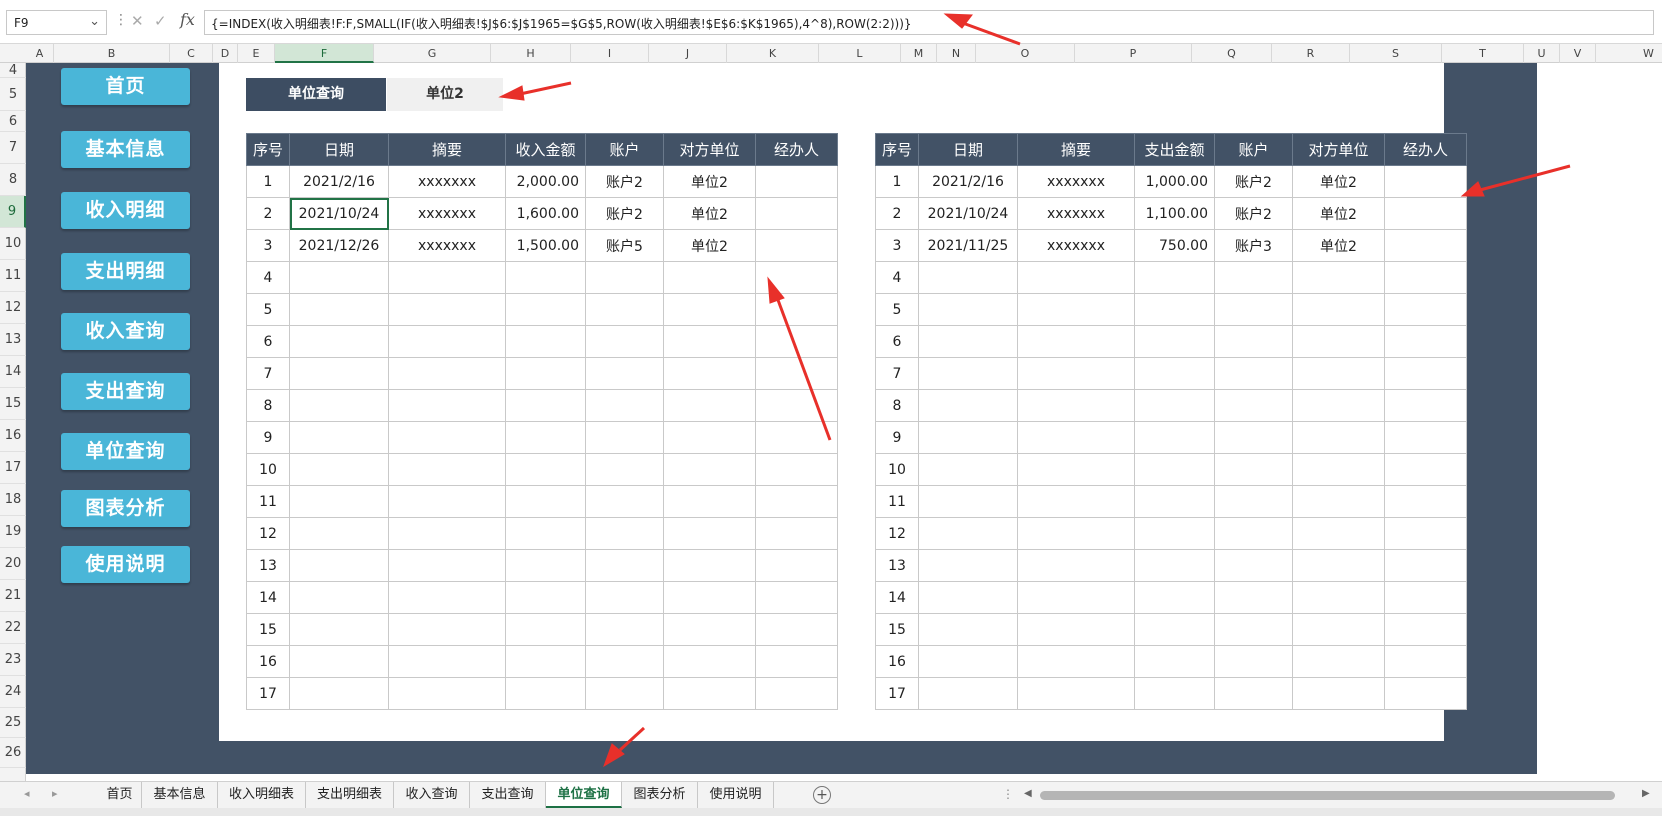 The image size is (1662, 816). What do you see at coordinates (13, 404) in the screenshot?
I see `row-header-15: 15` at bounding box center [13, 404].